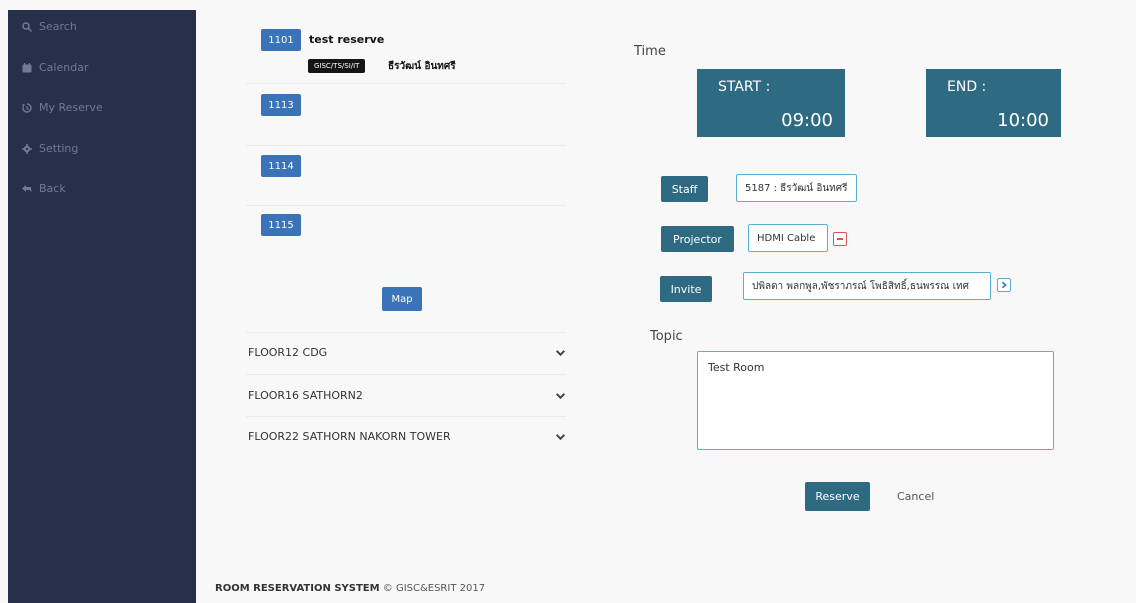  Describe the element at coordinates (58, 26) in the screenshot. I see `sidebar-item-label: Search` at that location.